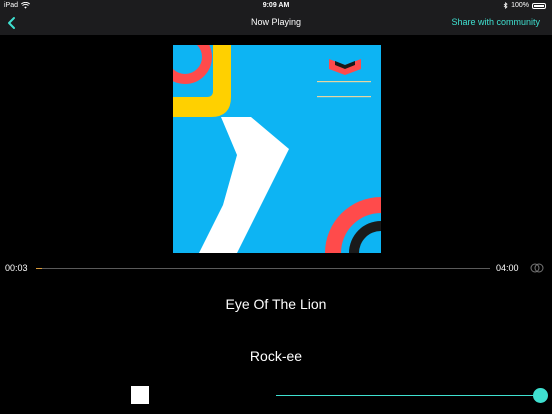 Image resolution: width=552 pixels, height=414 pixels. Describe the element at coordinates (16, 268) in the screenshot. I see `elapsed-time: 00:03` at that location.